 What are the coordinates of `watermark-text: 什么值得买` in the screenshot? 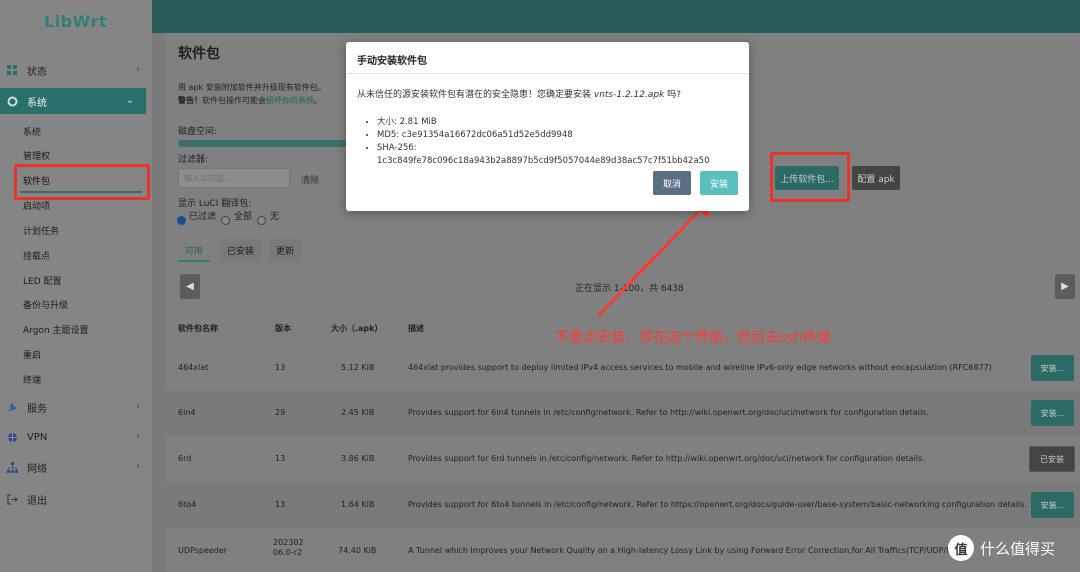 It's located at (1018, 548).